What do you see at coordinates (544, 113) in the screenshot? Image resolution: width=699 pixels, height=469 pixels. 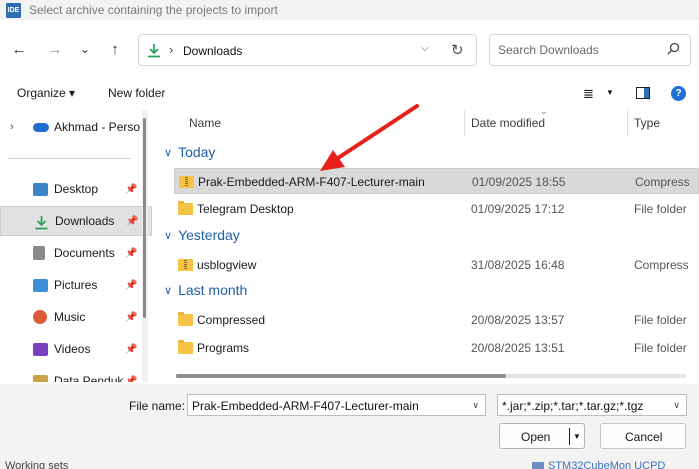 I see `sort-indicator-icon: ⌄` at bounding box center [544, 113].